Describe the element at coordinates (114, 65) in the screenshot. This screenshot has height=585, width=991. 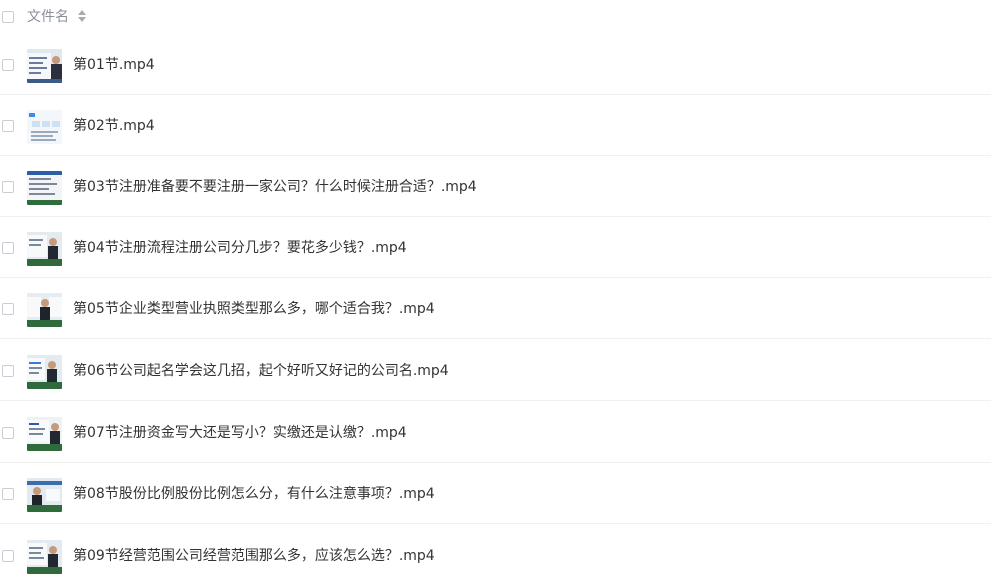
I see `file-name: 第01节.mp4` at that location.